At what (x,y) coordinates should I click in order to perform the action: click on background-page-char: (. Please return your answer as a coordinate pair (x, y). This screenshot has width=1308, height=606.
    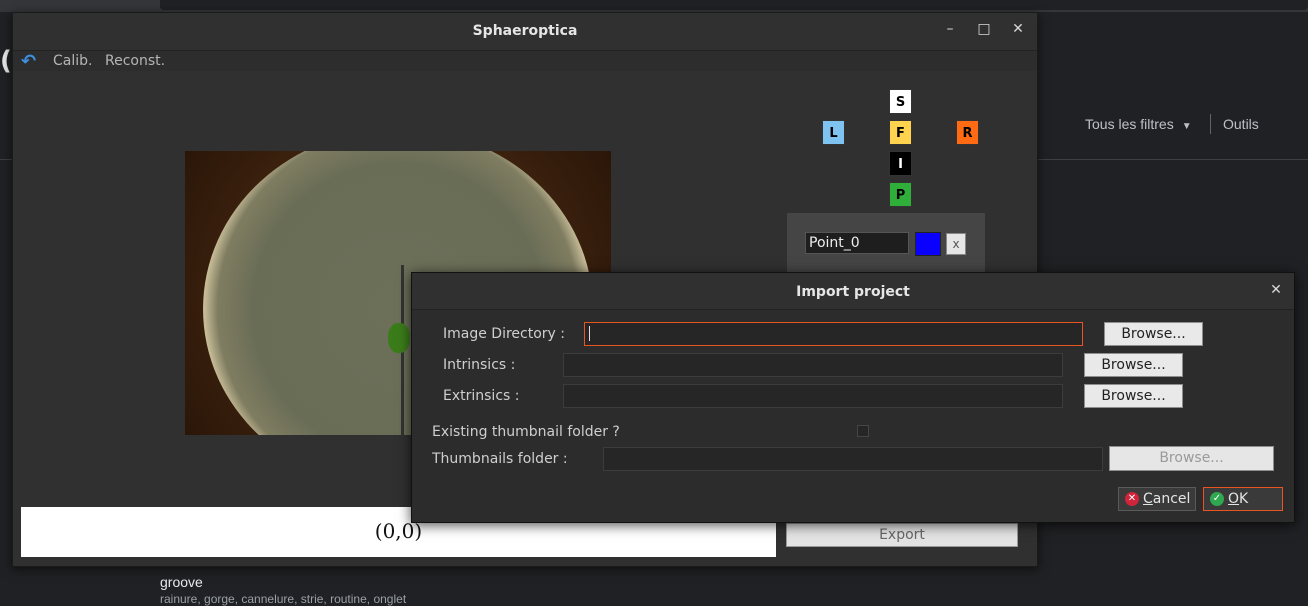
    Looking at the image, I should click on (6, 61).